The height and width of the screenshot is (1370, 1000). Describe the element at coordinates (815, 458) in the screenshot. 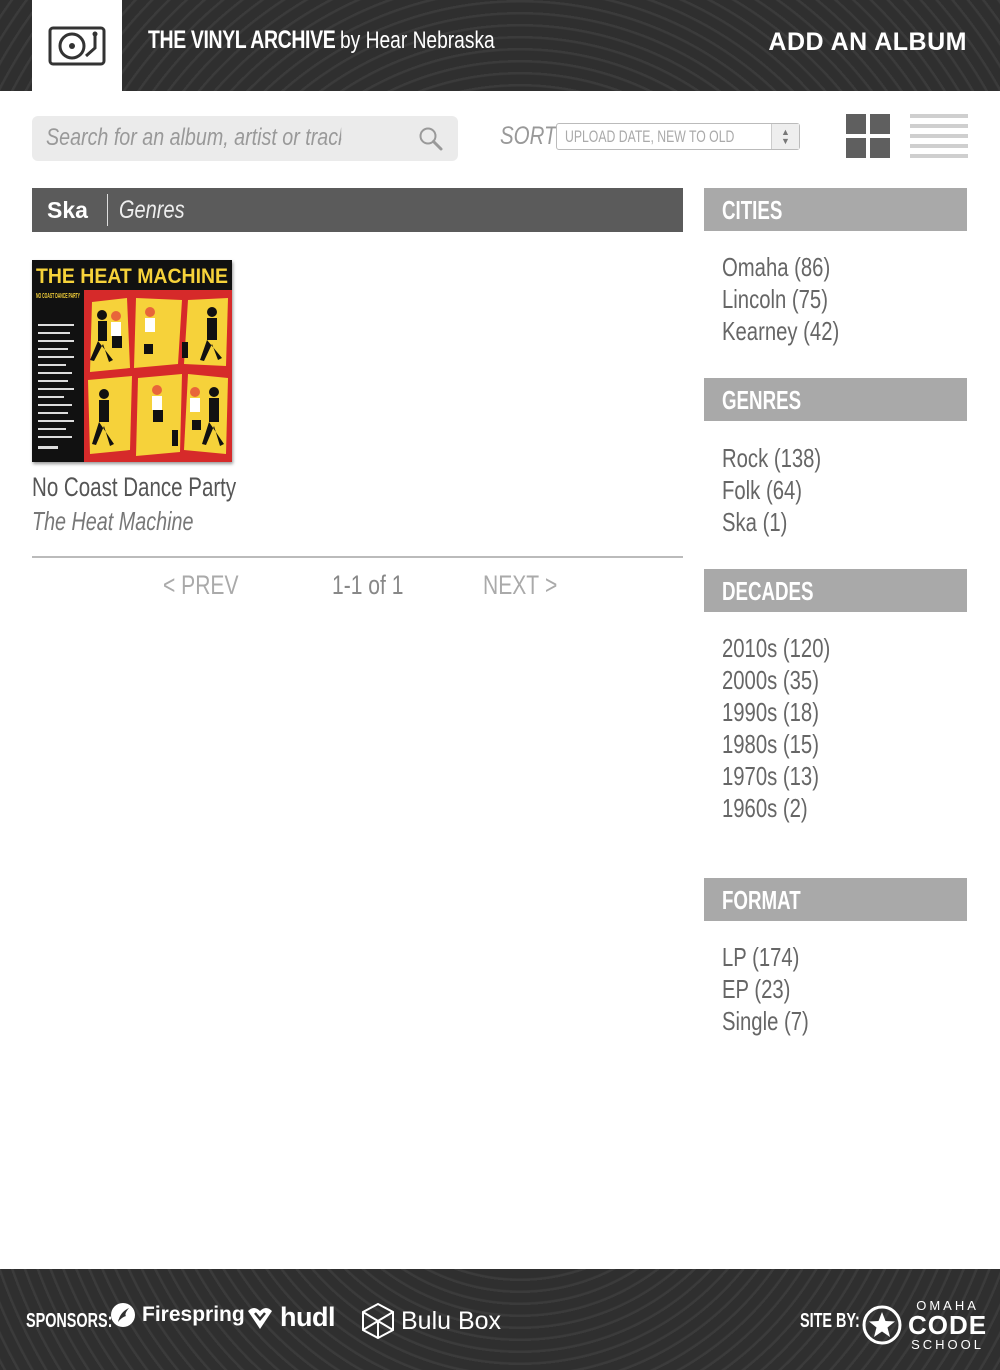

I see `sidebar-item-genre: Rock (138)` at that location.